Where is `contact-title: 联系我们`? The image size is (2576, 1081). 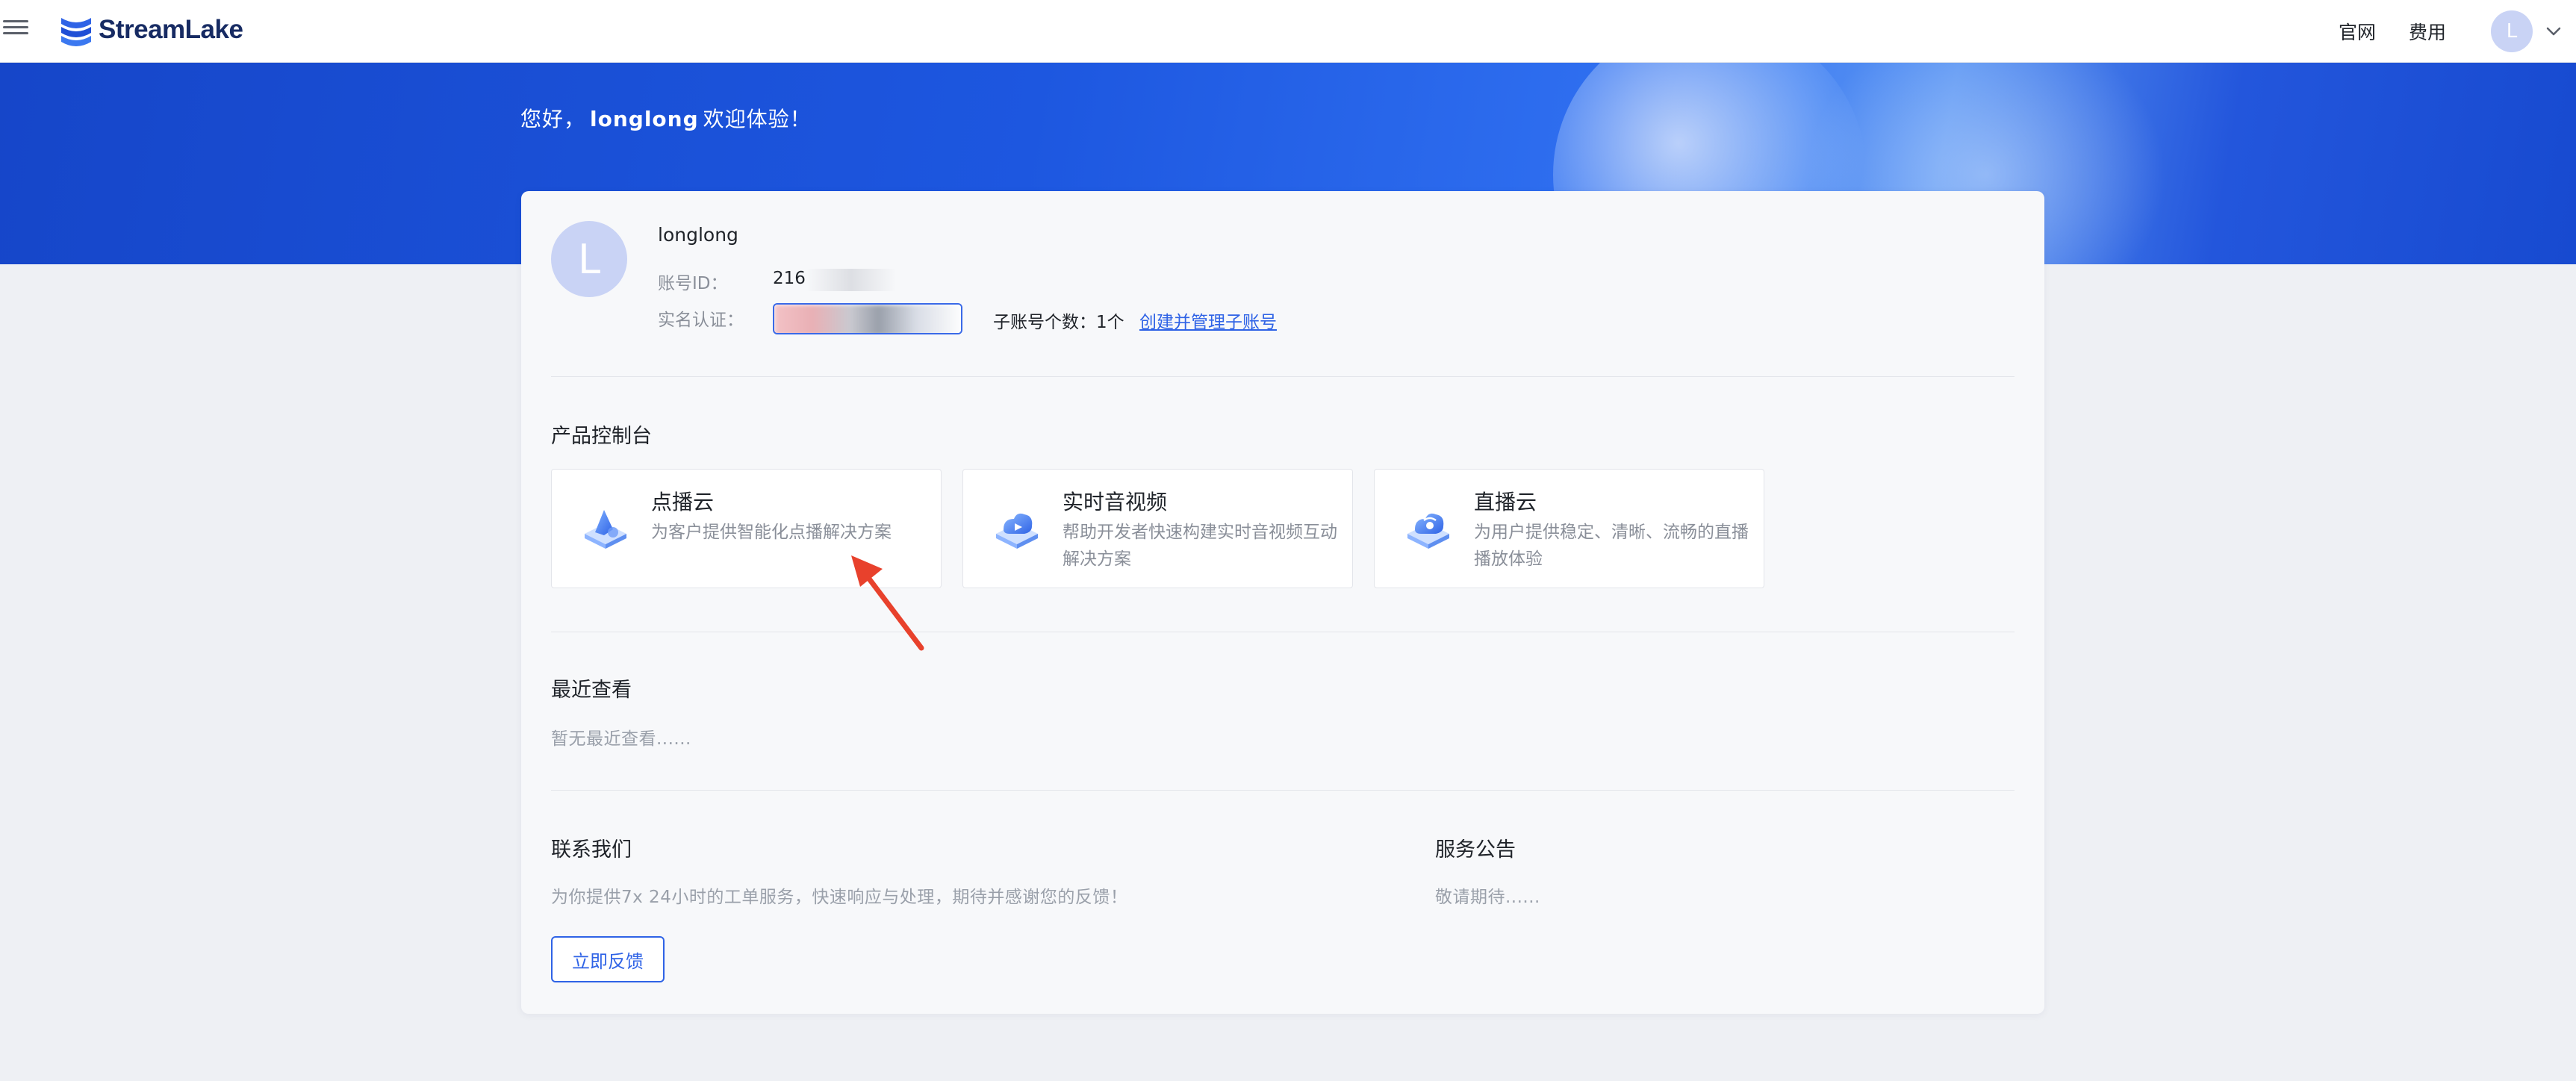
contact-title: 联系我们 is located at coordinates (591, 850).